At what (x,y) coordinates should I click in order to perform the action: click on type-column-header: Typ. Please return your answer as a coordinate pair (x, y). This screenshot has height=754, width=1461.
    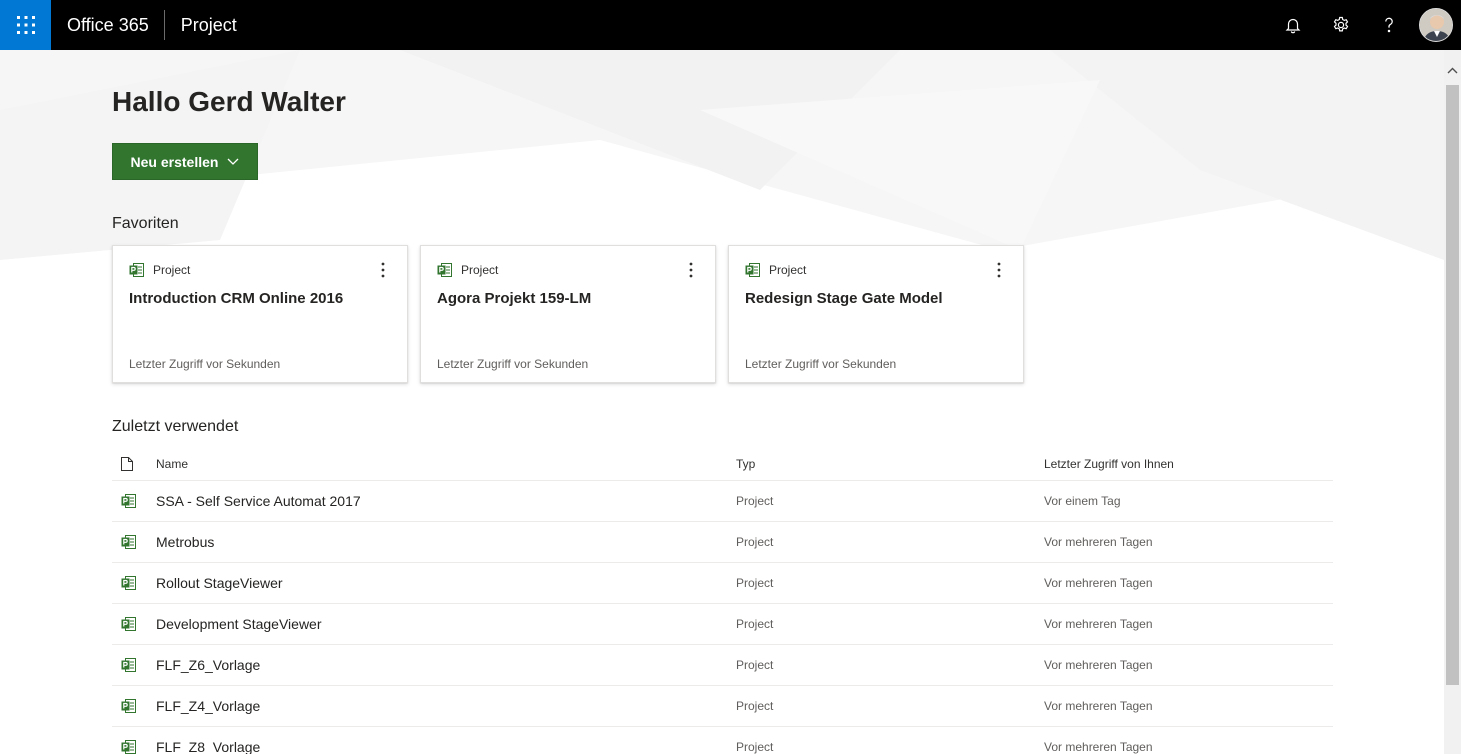
    Looking at the image, I should click on (890, 464).